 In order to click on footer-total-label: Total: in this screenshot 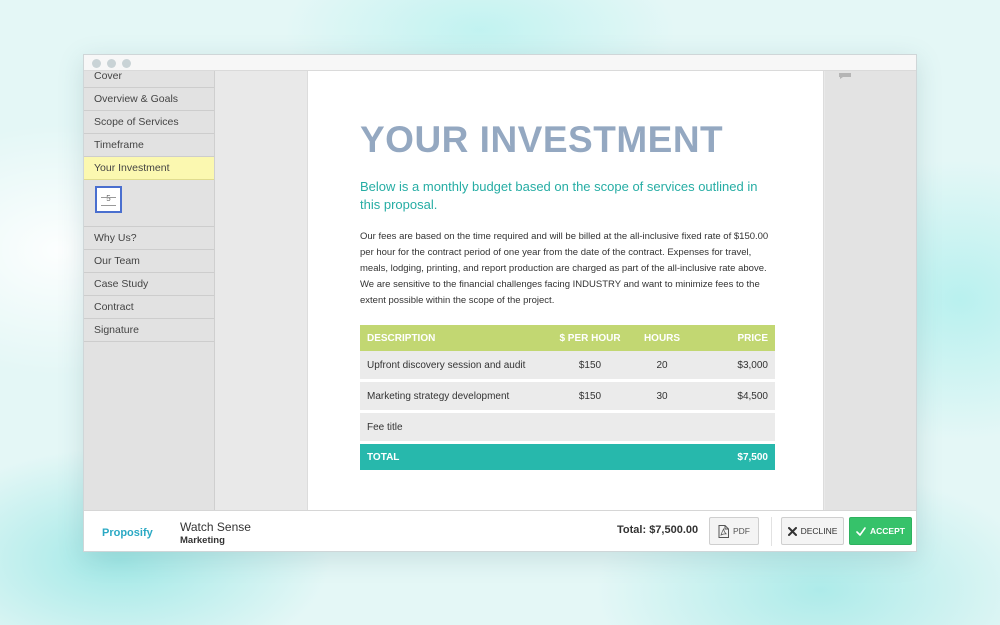, I will do `click(632, 530)`.